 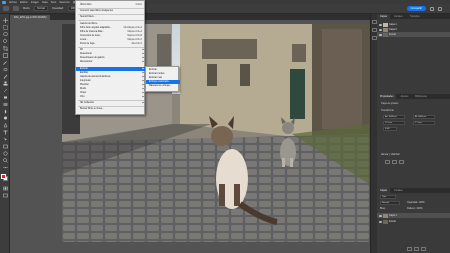 I want to click on search-icon, so click(x=432, y=8).